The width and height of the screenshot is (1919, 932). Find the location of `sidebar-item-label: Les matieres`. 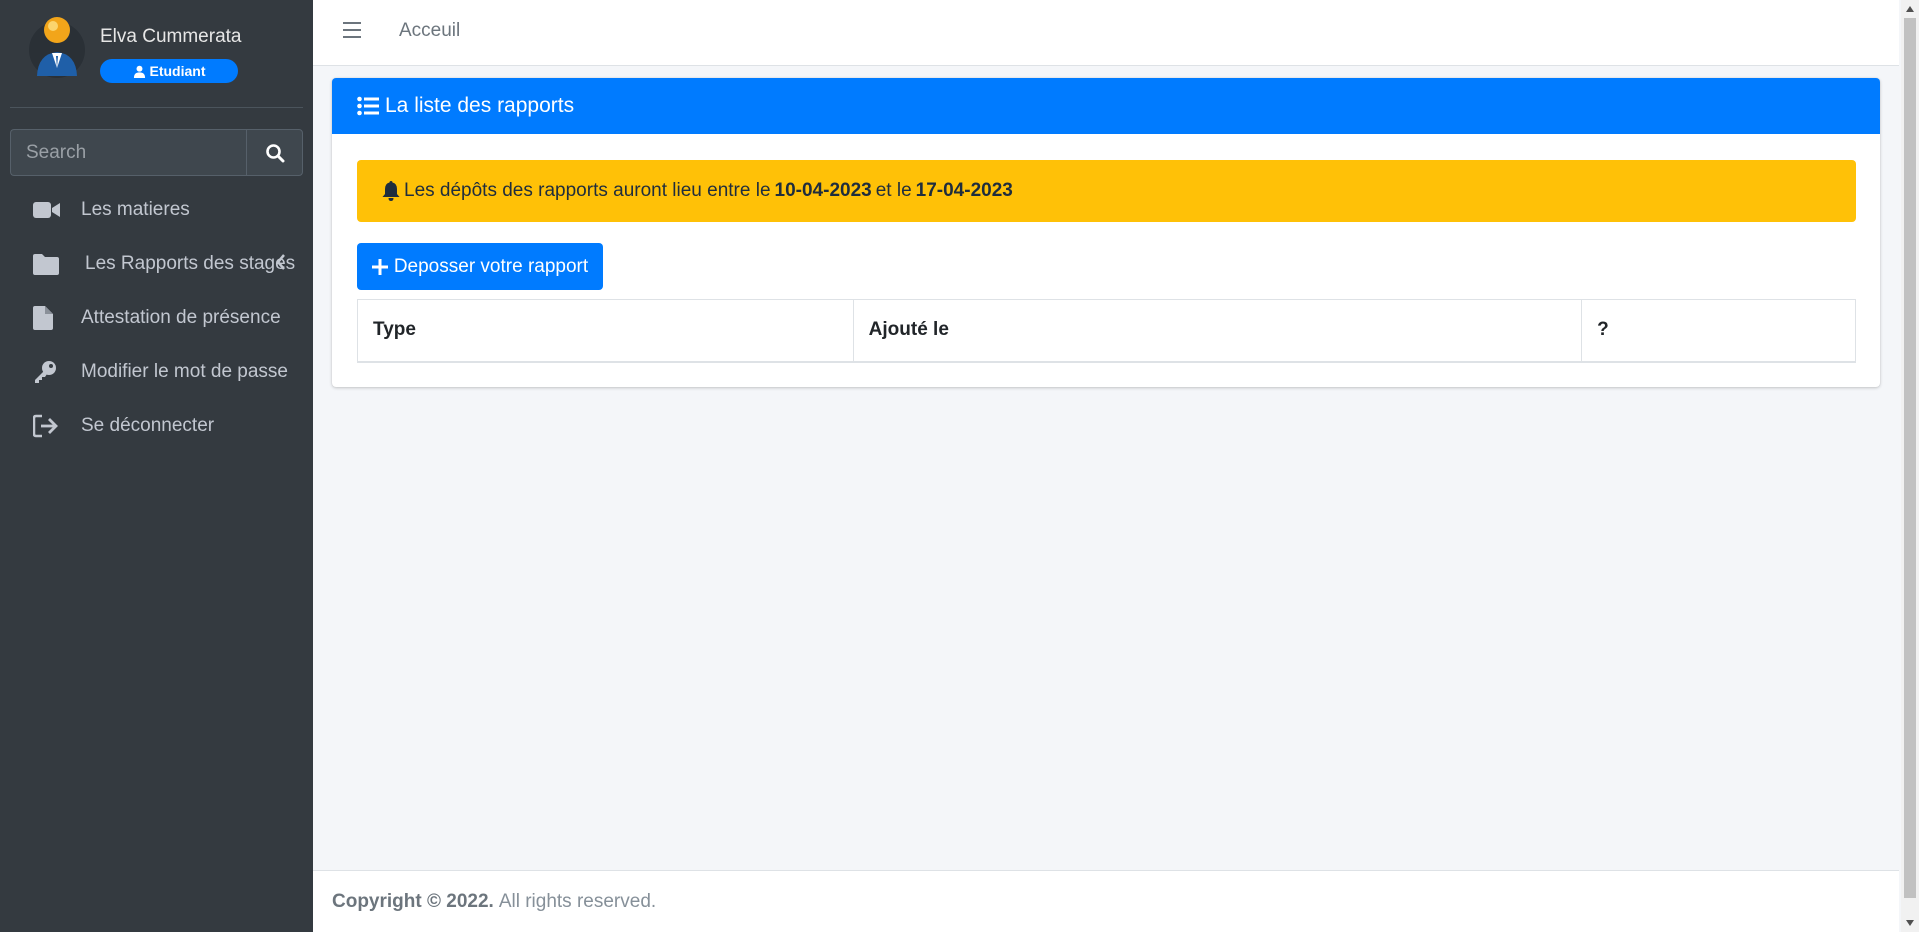

sidebar-item-label: Les matieres is located at coordinates (135, 209).